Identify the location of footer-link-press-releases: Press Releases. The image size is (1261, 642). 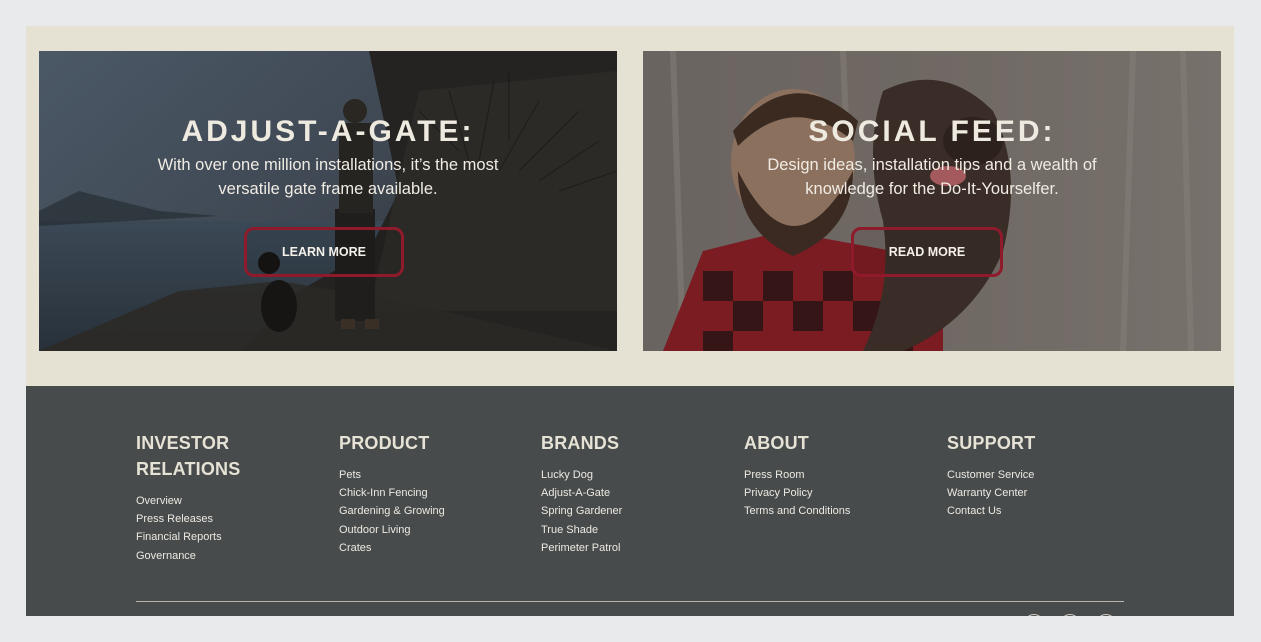
(201, 519).